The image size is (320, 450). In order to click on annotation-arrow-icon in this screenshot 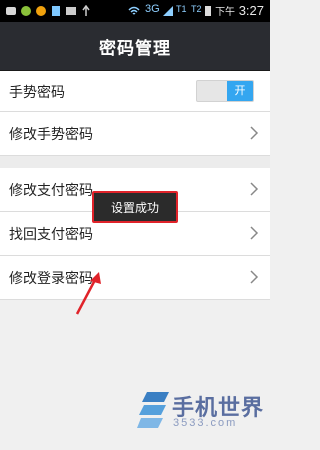, I will do `click(88, 293)`.